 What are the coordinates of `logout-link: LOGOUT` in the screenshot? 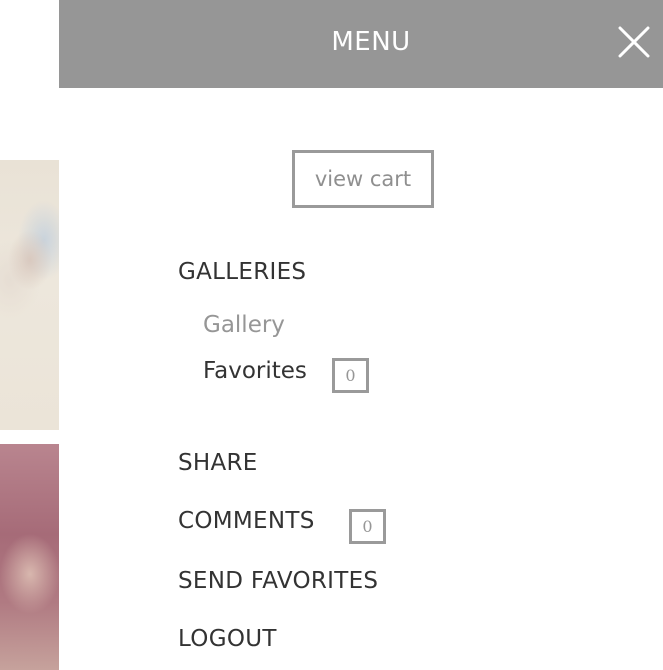 It's located at (227, 639).